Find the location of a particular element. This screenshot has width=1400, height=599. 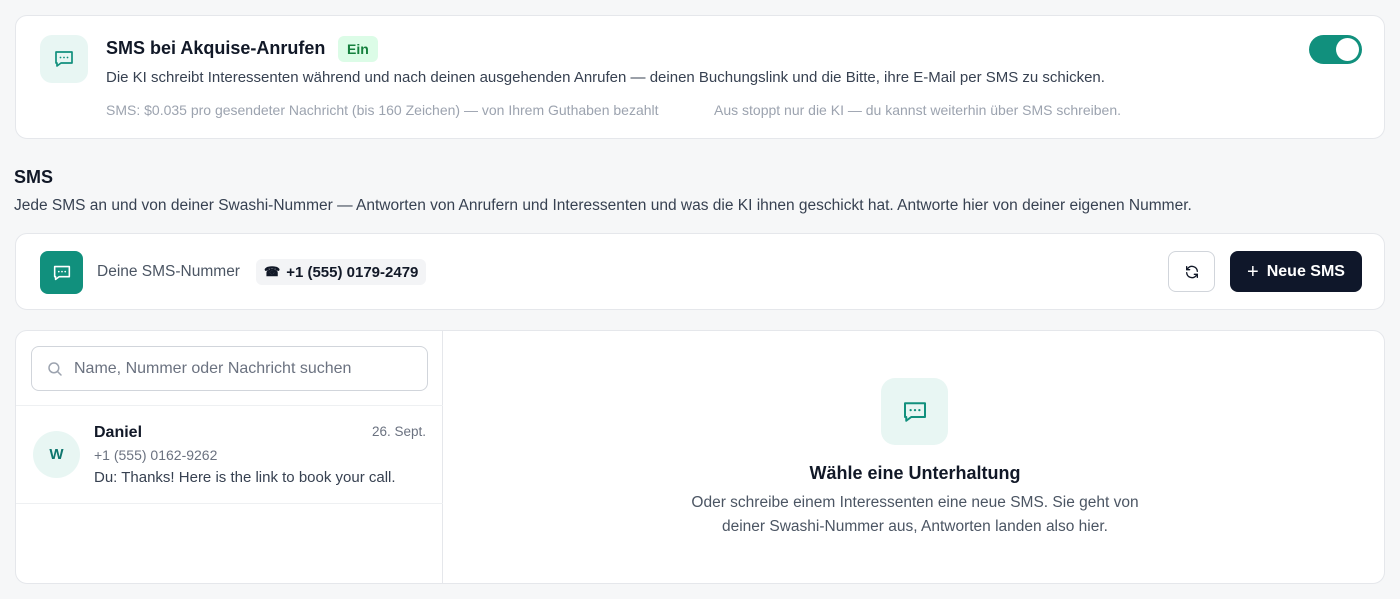

auto-sms-toggle is located at coordinates (1335, 49).